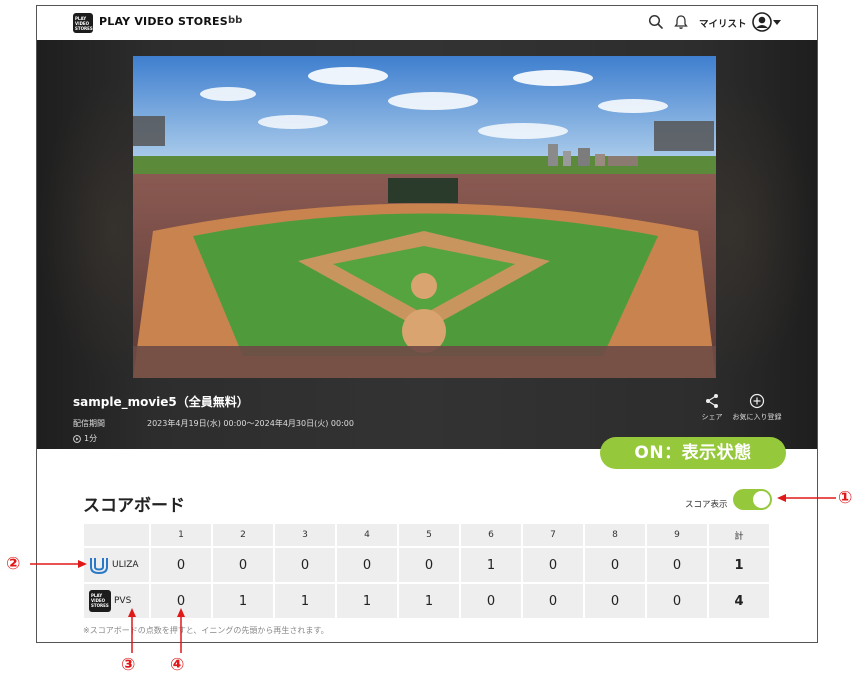 This screenshot has height=678, width=867. Describe the element at coordinates (128, 665) in the screenshot. I see `marker-3: ③` at that location.